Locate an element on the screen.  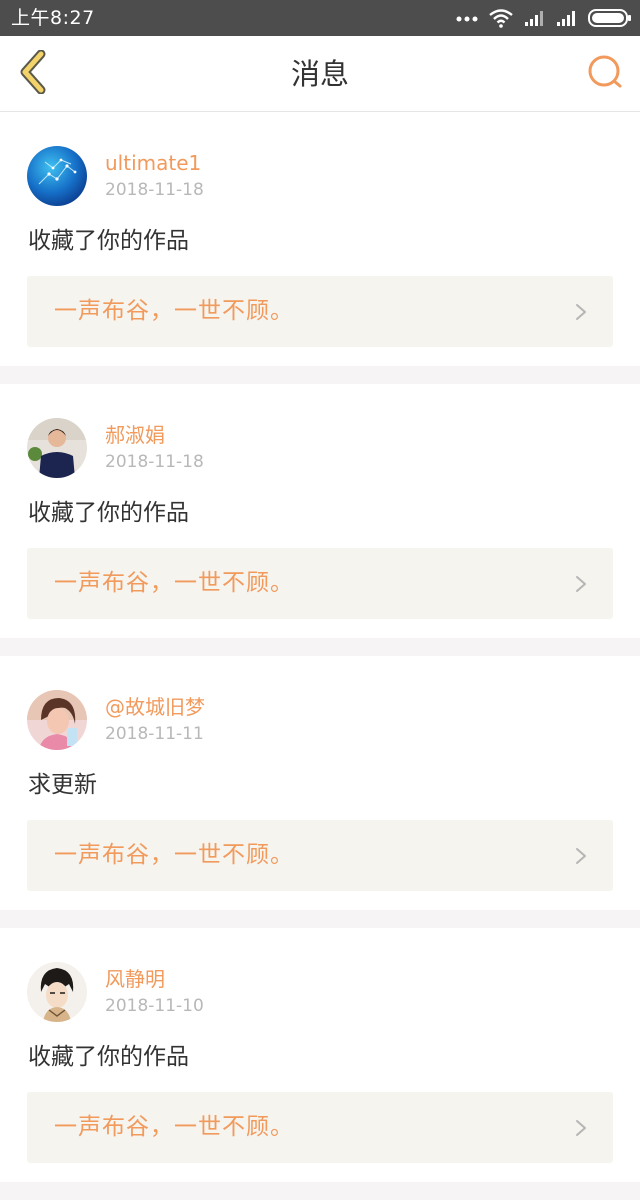
status-bar: 上午8:27 is located at coordinates (320, 18).